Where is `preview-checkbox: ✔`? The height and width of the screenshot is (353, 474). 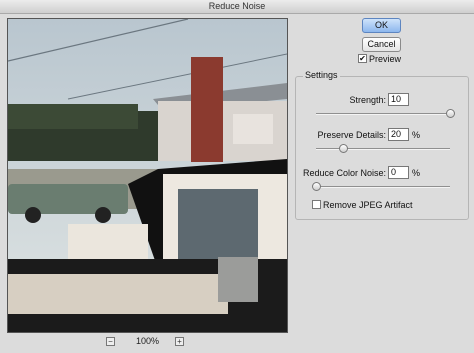
preview-checkbox: ✔ is located at coordinates (362, 58).